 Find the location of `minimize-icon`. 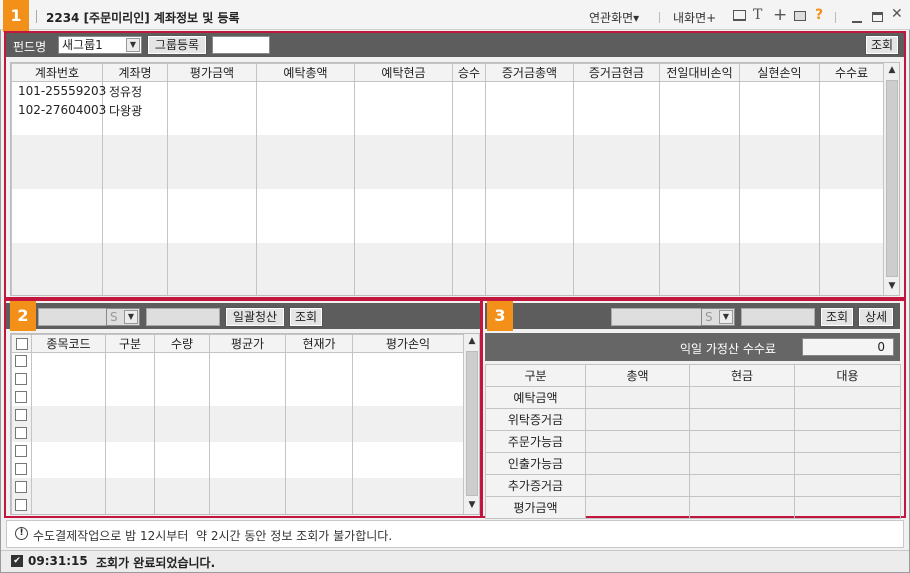

minimize-icon is located at coordinates (857, 22).